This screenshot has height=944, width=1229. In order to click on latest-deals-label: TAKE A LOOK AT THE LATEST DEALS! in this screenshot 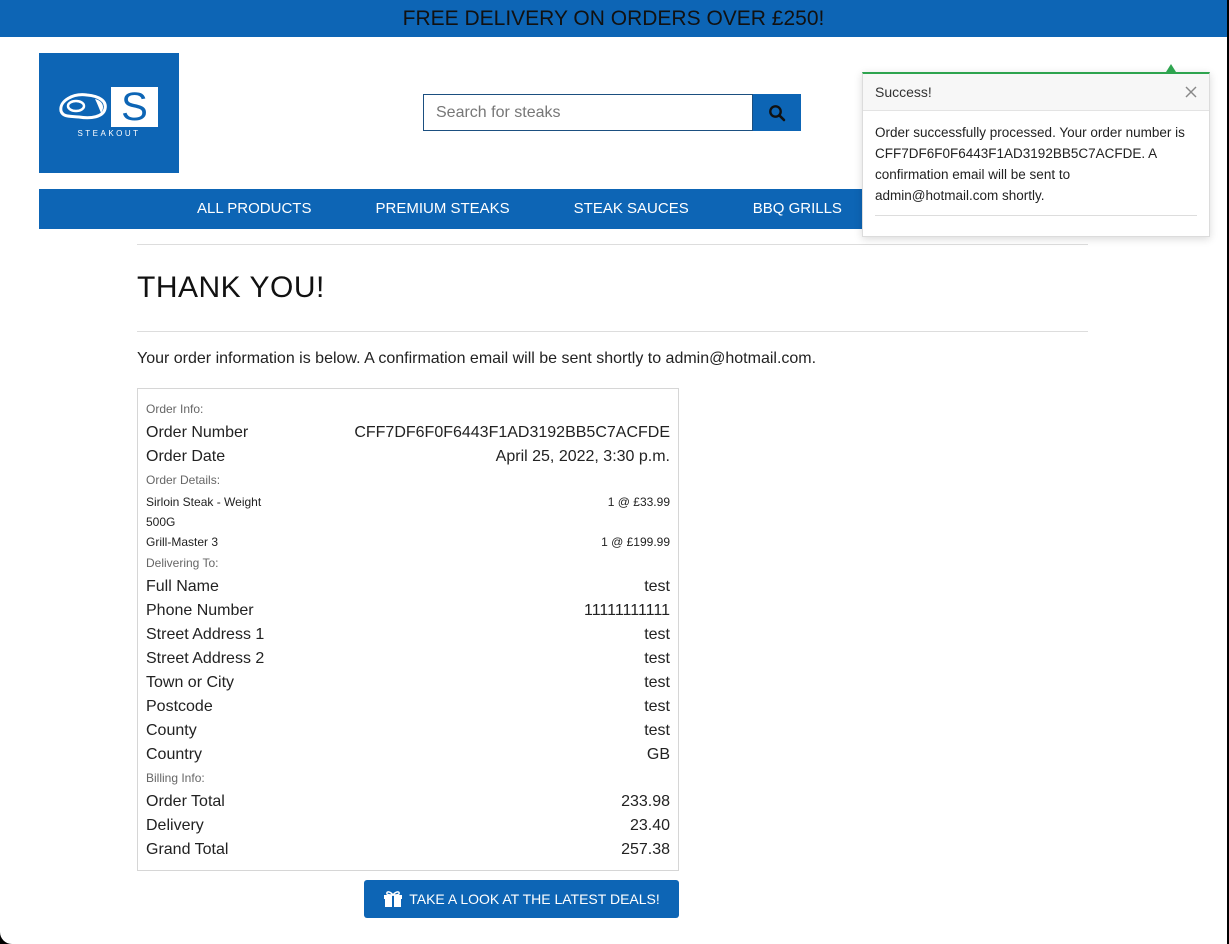, I will do `click(534, 899)`.